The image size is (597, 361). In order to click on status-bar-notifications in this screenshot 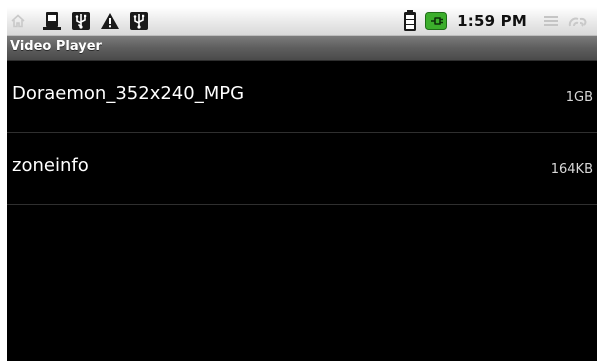, I will do `click(80, 21)`.